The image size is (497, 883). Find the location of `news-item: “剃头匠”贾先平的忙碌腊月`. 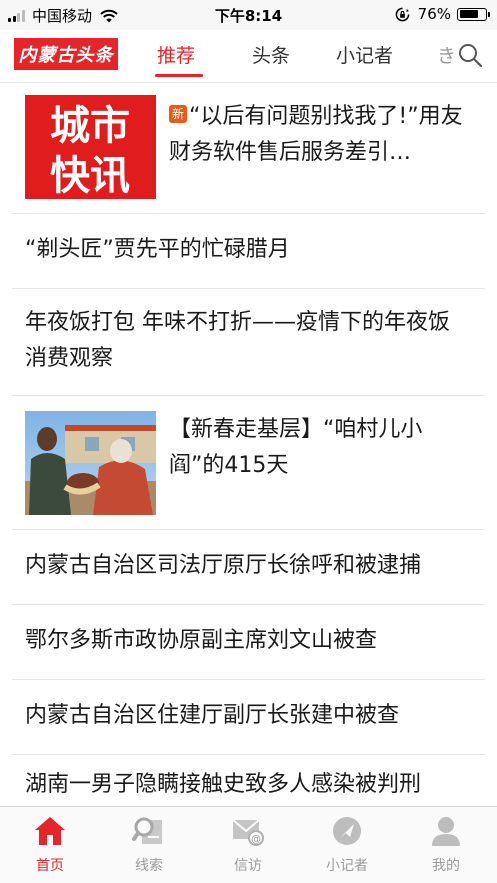

news-item: “剃头匠”贾先平的忙碌腊月 is located at coordinates (248, 251).